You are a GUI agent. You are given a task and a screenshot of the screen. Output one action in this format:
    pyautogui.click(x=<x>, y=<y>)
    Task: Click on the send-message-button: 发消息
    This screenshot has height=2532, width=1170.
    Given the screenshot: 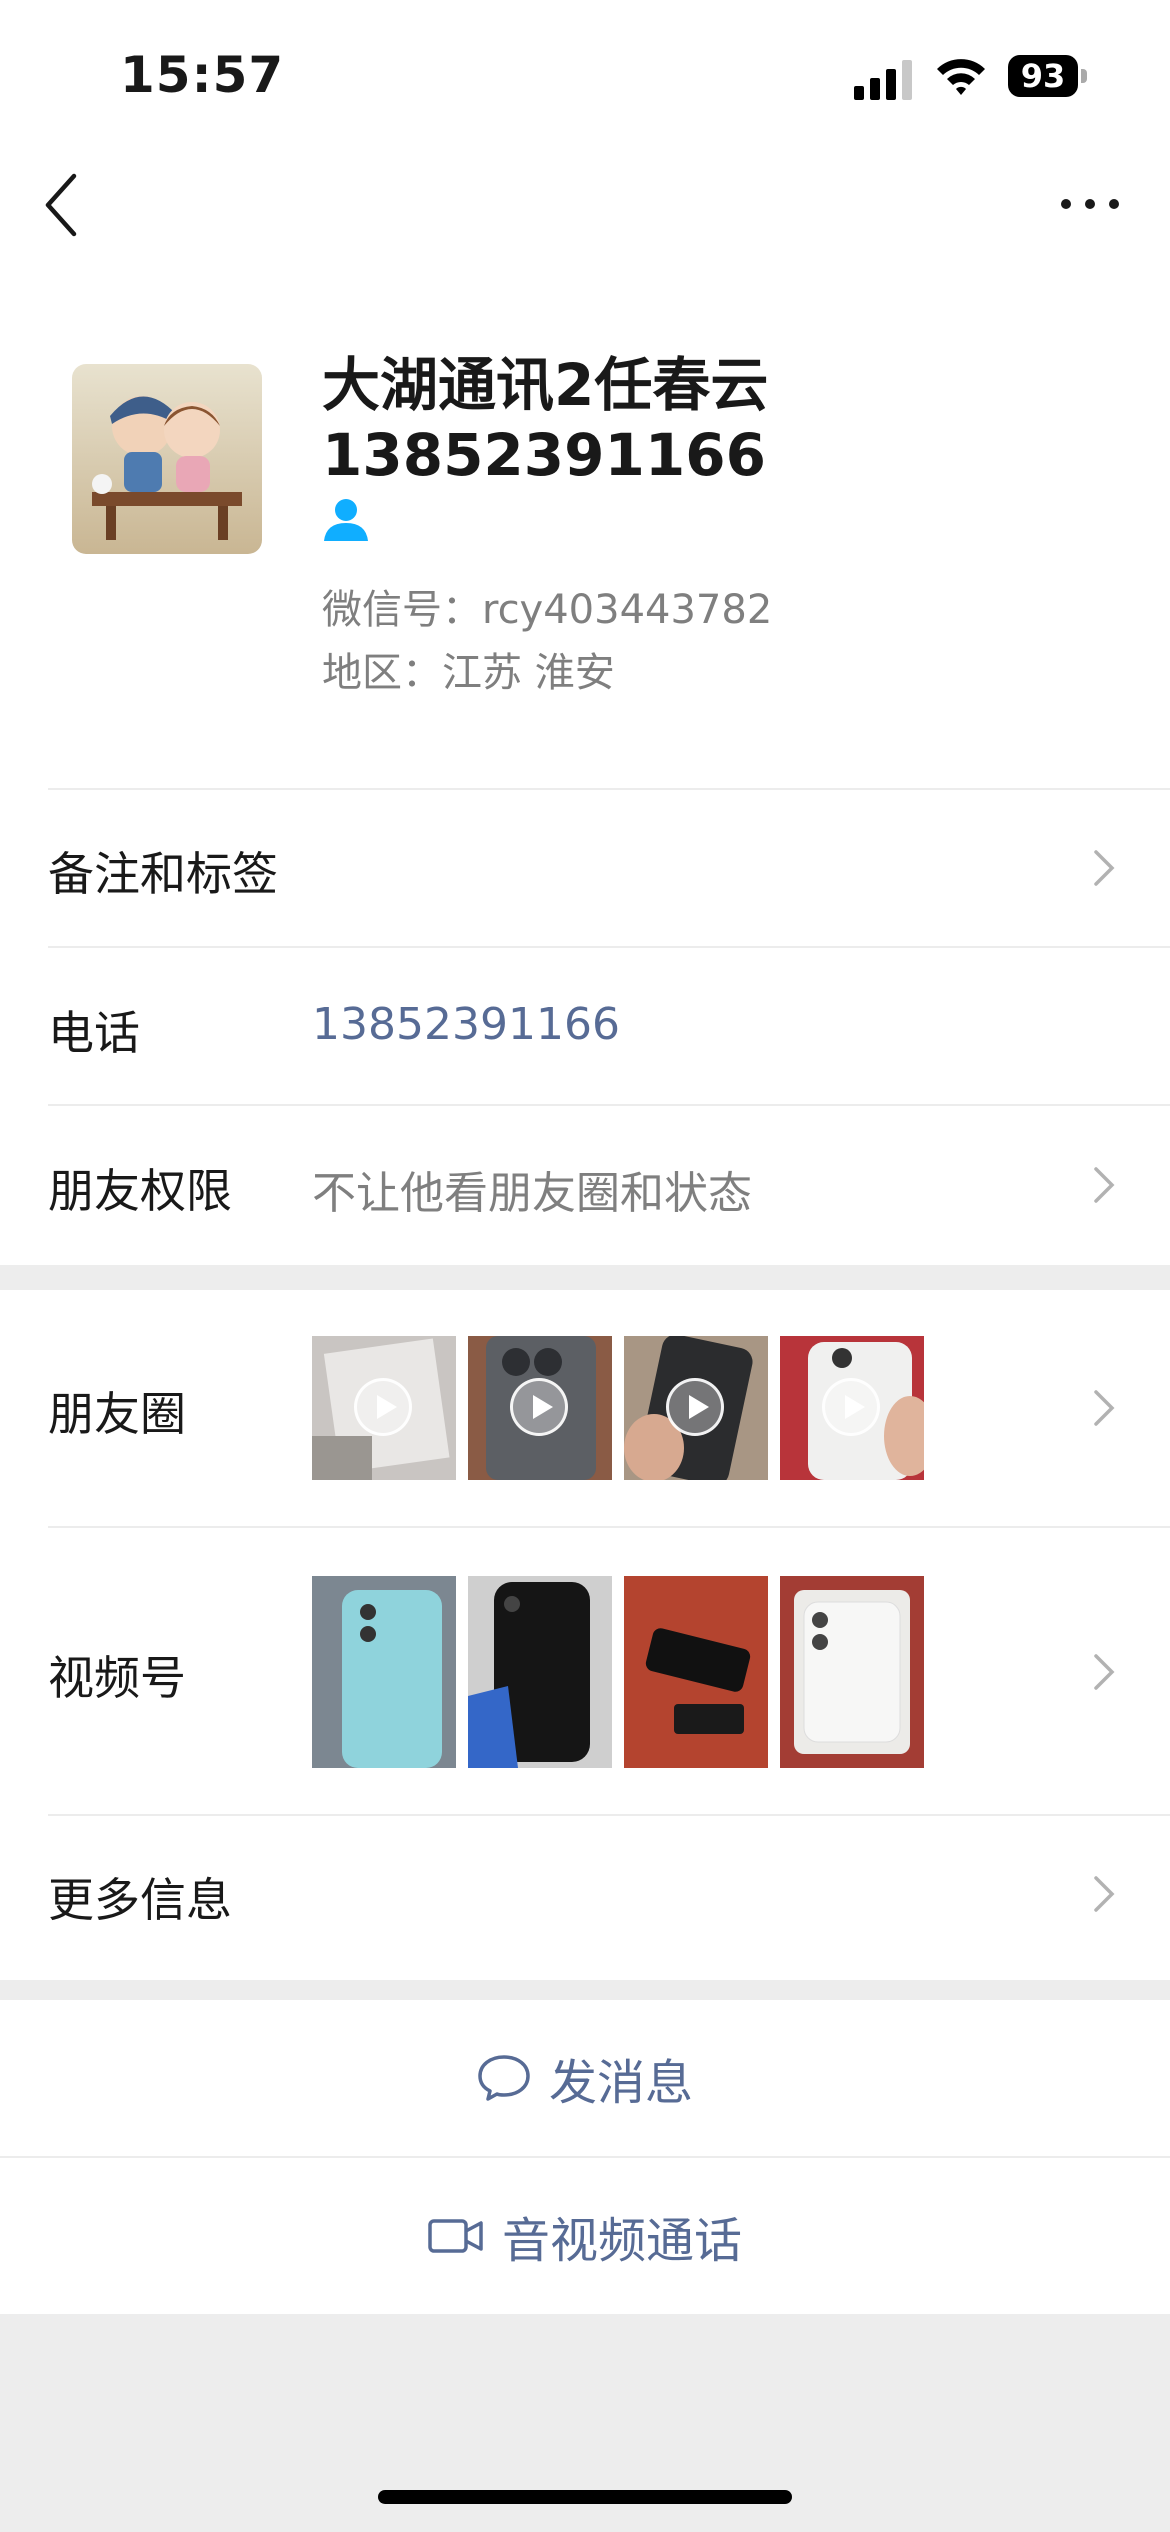 What is the action you would take?
    pyautogui.click(x=585, y=2078)
    